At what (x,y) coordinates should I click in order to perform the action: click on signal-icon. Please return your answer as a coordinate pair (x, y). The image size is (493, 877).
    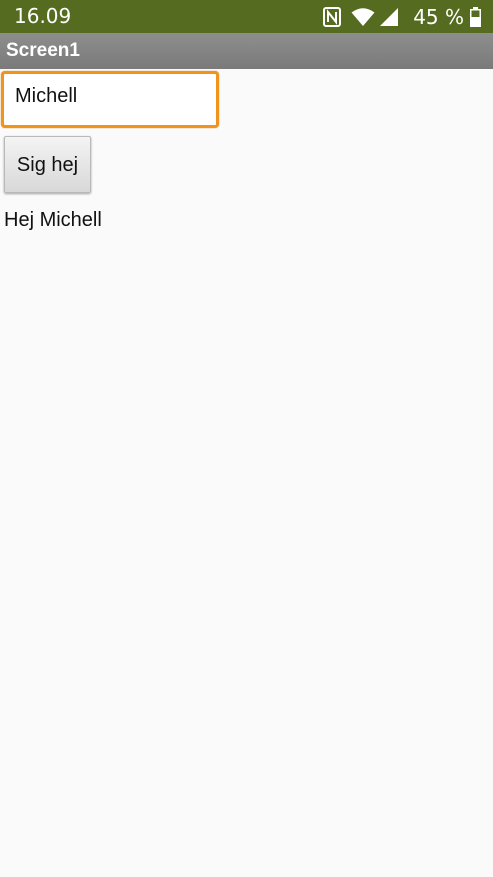
    Looking at the image, I should click on (389, 17).